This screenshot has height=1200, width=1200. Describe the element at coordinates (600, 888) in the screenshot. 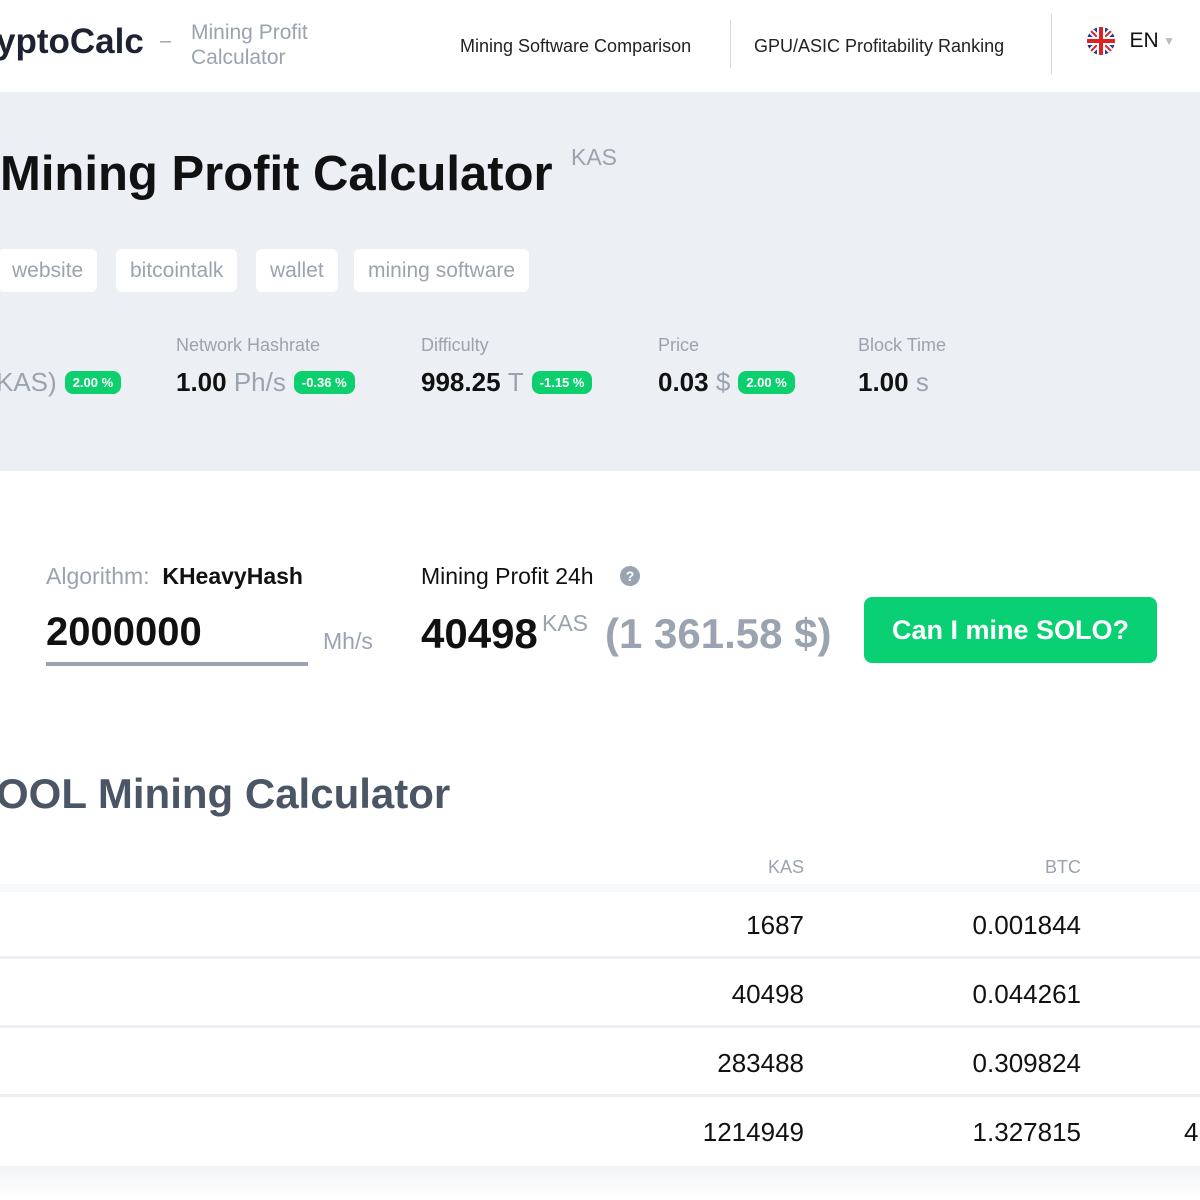

I see `table-header-divider` at that location.